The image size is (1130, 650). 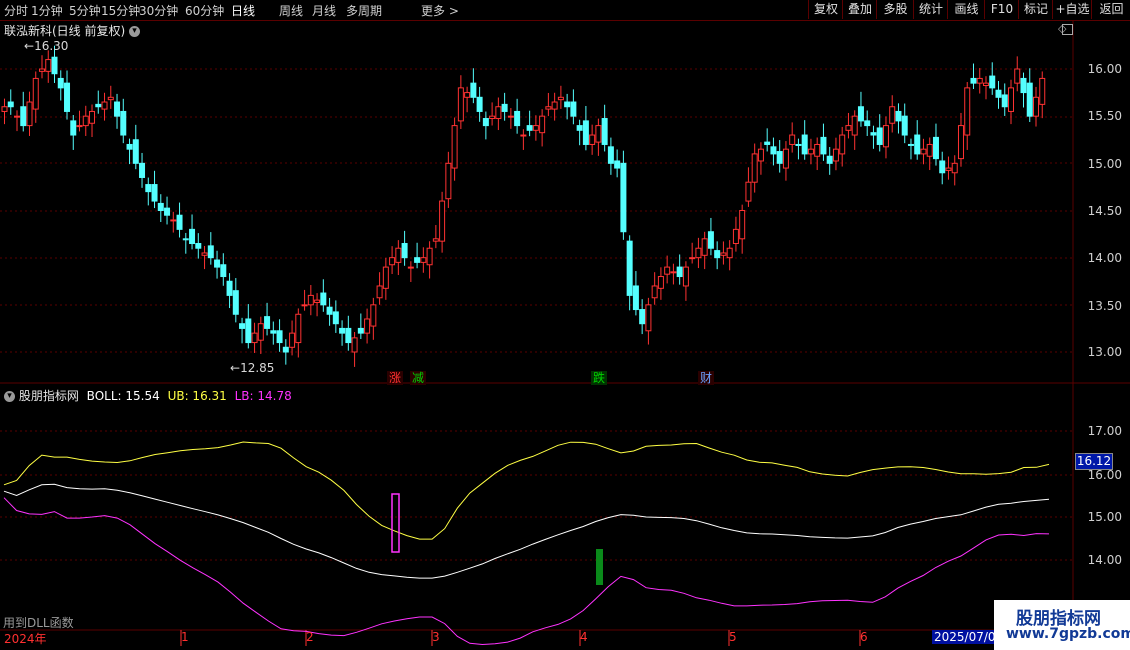 I want to click on period-5: 60分钟, so click(x=204, y=10).